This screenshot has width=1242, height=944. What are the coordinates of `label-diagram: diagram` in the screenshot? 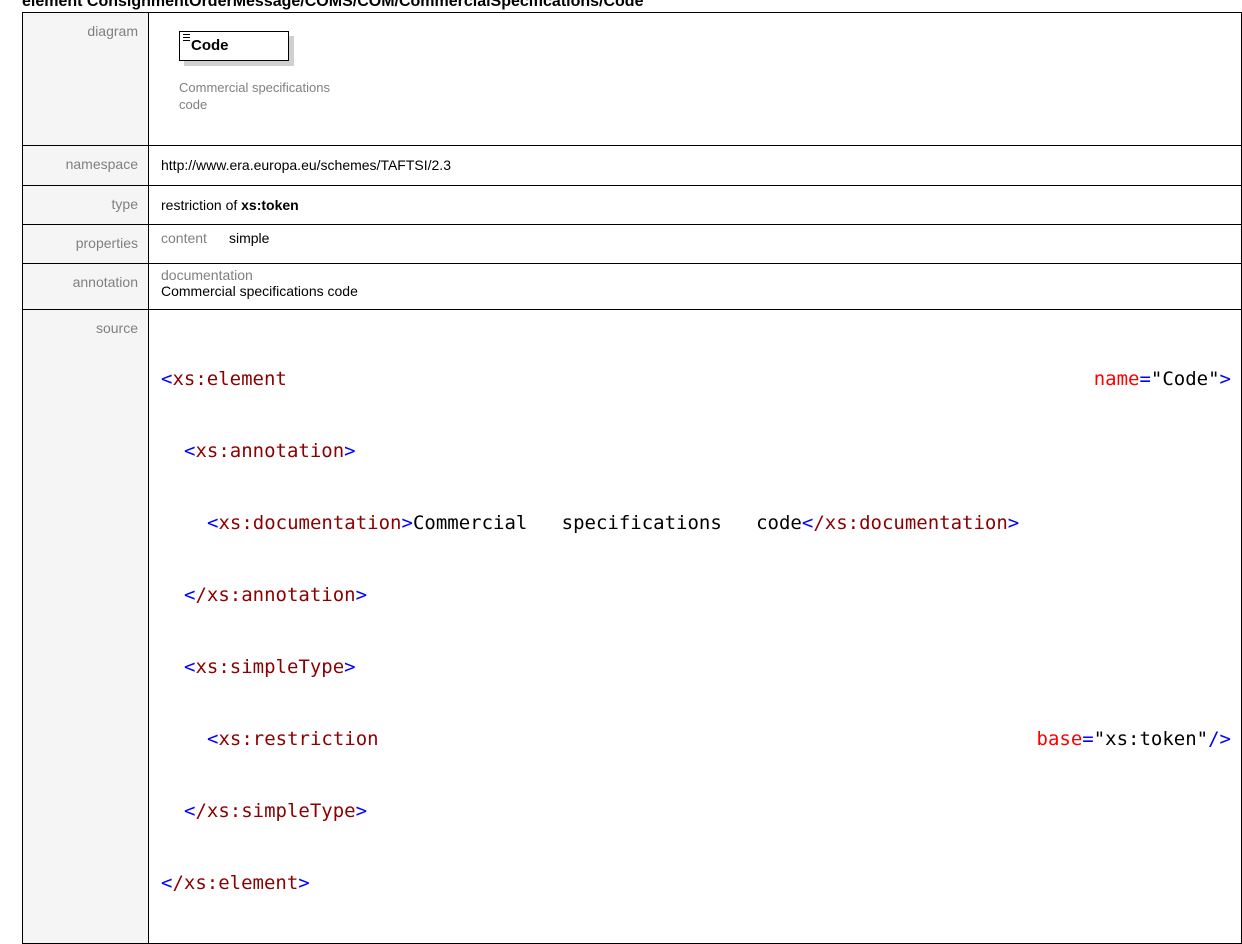 It's located at (85, 79).